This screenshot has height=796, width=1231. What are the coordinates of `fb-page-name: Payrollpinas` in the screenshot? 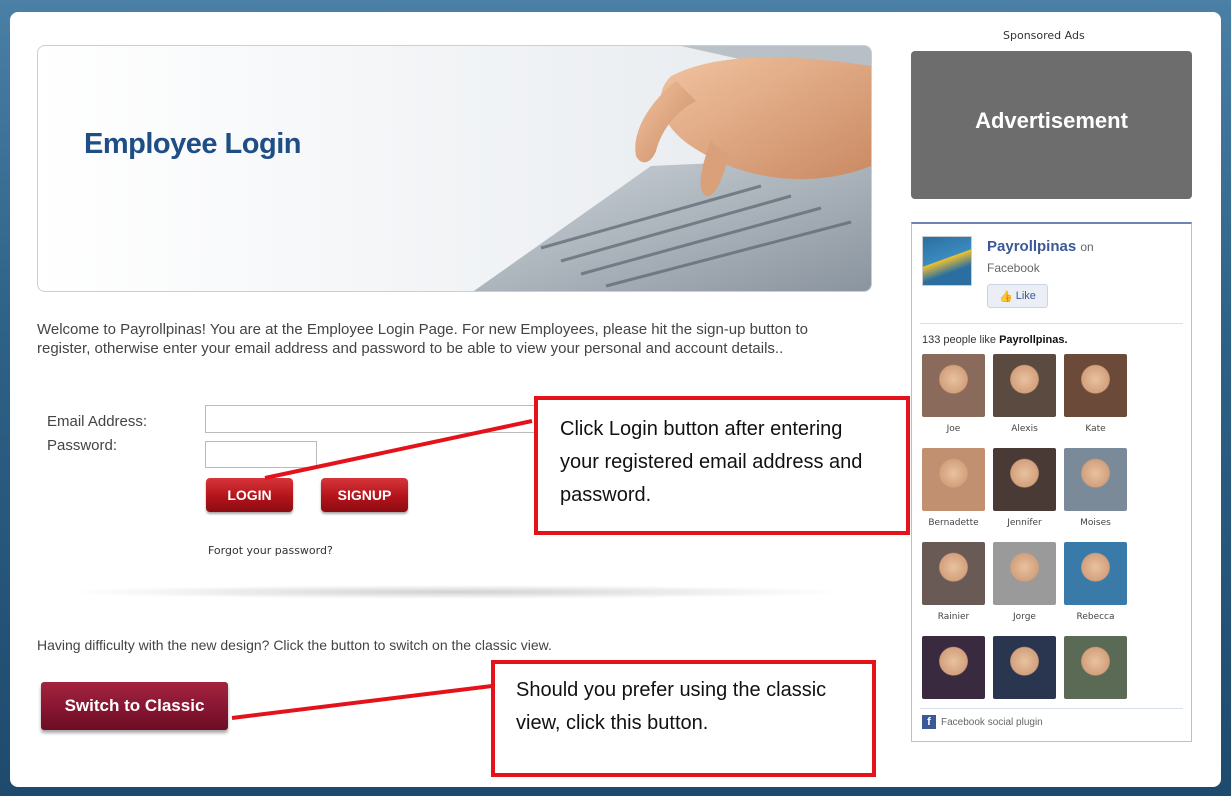 It's located at (1031, 246).